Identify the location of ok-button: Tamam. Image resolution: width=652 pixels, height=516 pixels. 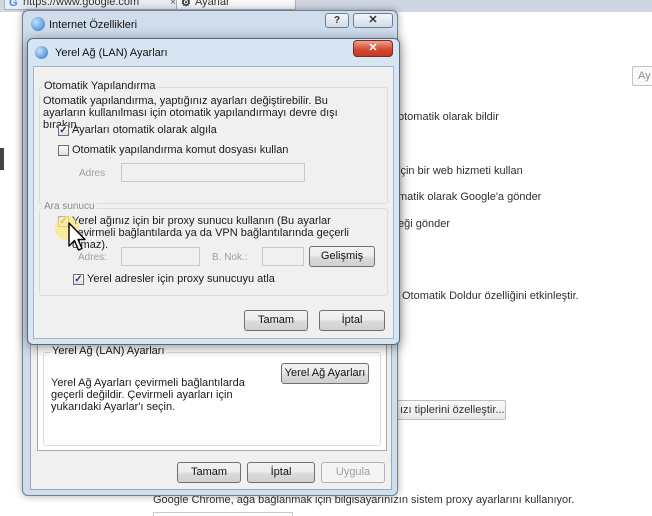
(209, 472).